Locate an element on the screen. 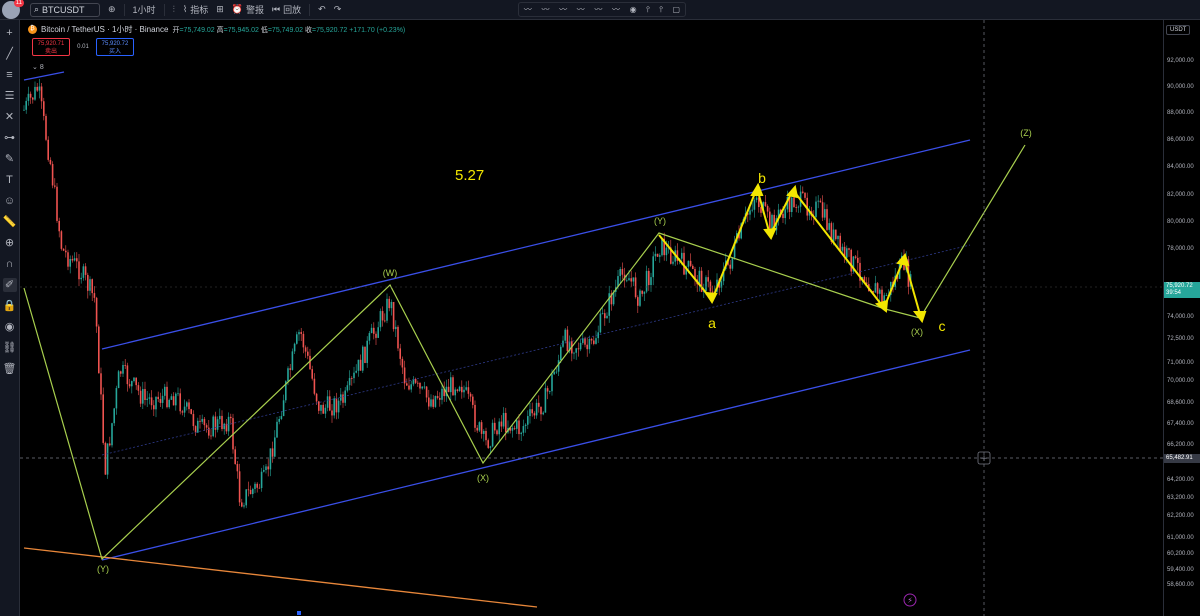 This screenshot has width=1200, height=616. magnet-icon: ∩ is located at coordinates (10, 264).